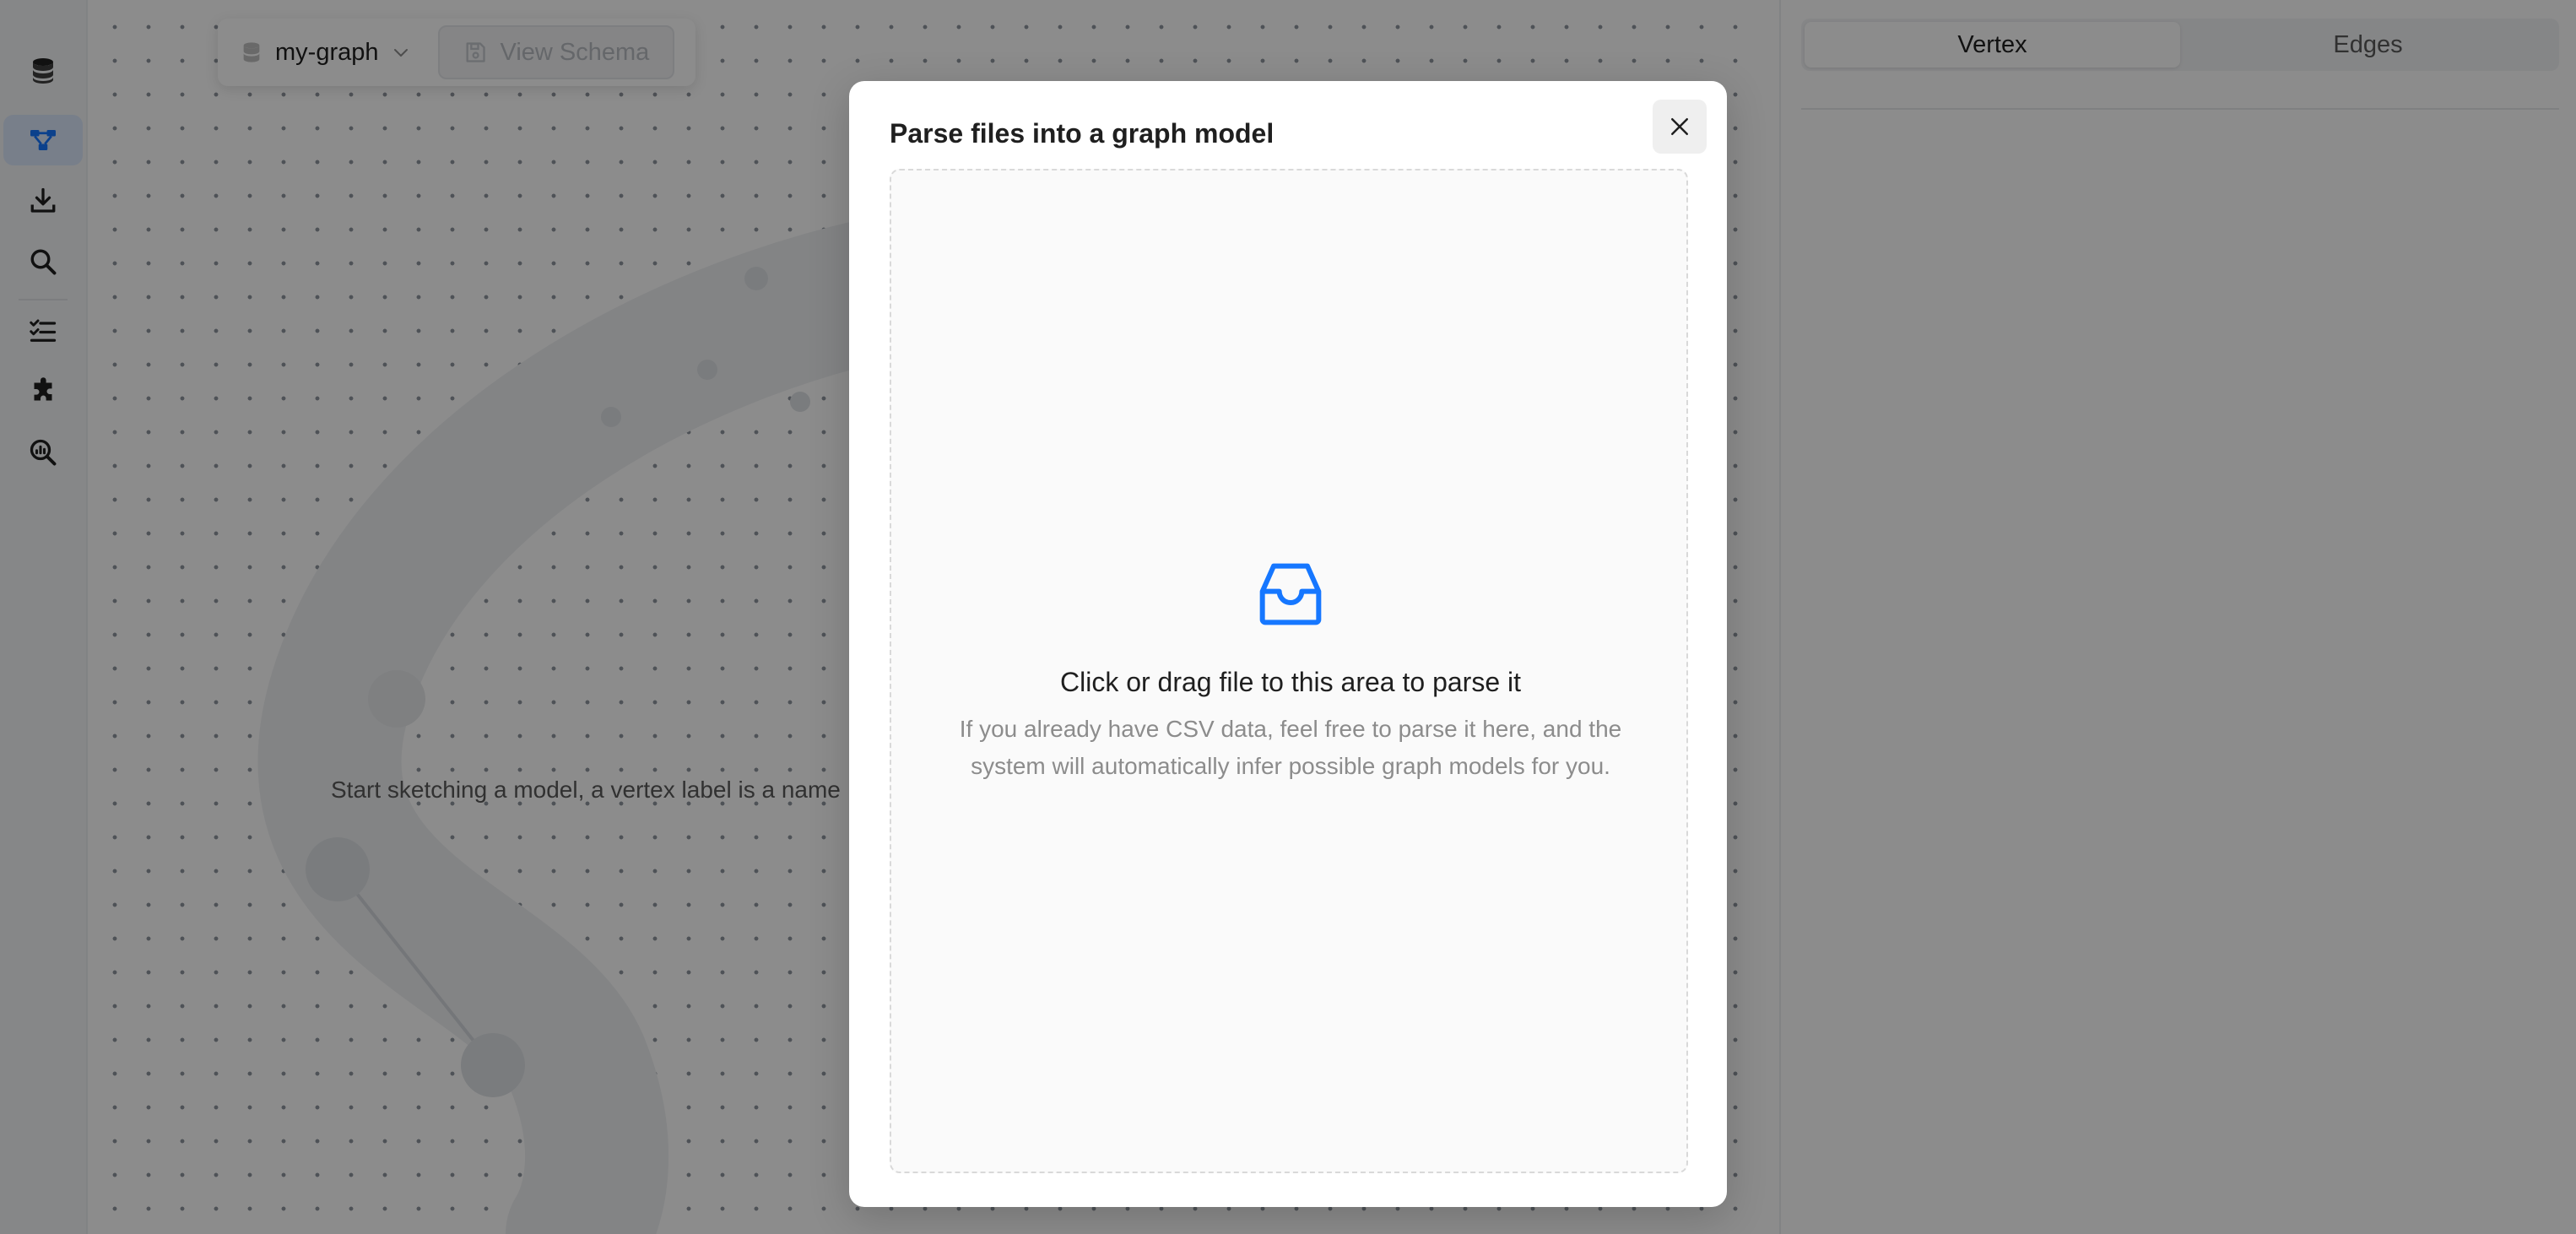  I want to click on close-icon, so click(1679, 127).